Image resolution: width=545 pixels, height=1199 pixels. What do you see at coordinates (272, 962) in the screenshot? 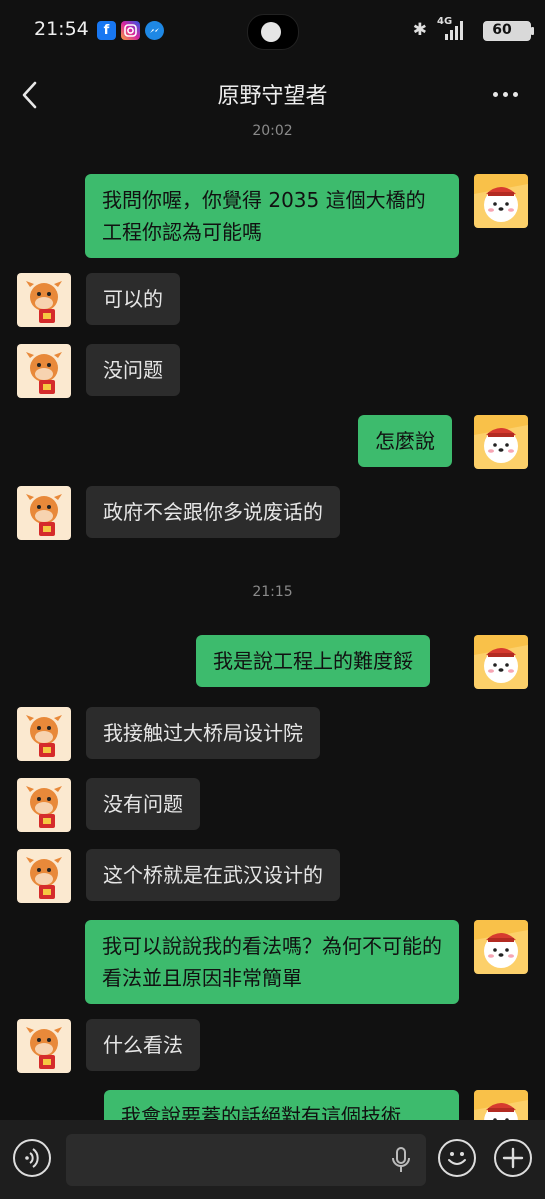
I see `message-bubble-outgoing: 我可以說說我的看法嗎？為何不可能的看法並且原因非常簡單` at bounding box center [272, 962].